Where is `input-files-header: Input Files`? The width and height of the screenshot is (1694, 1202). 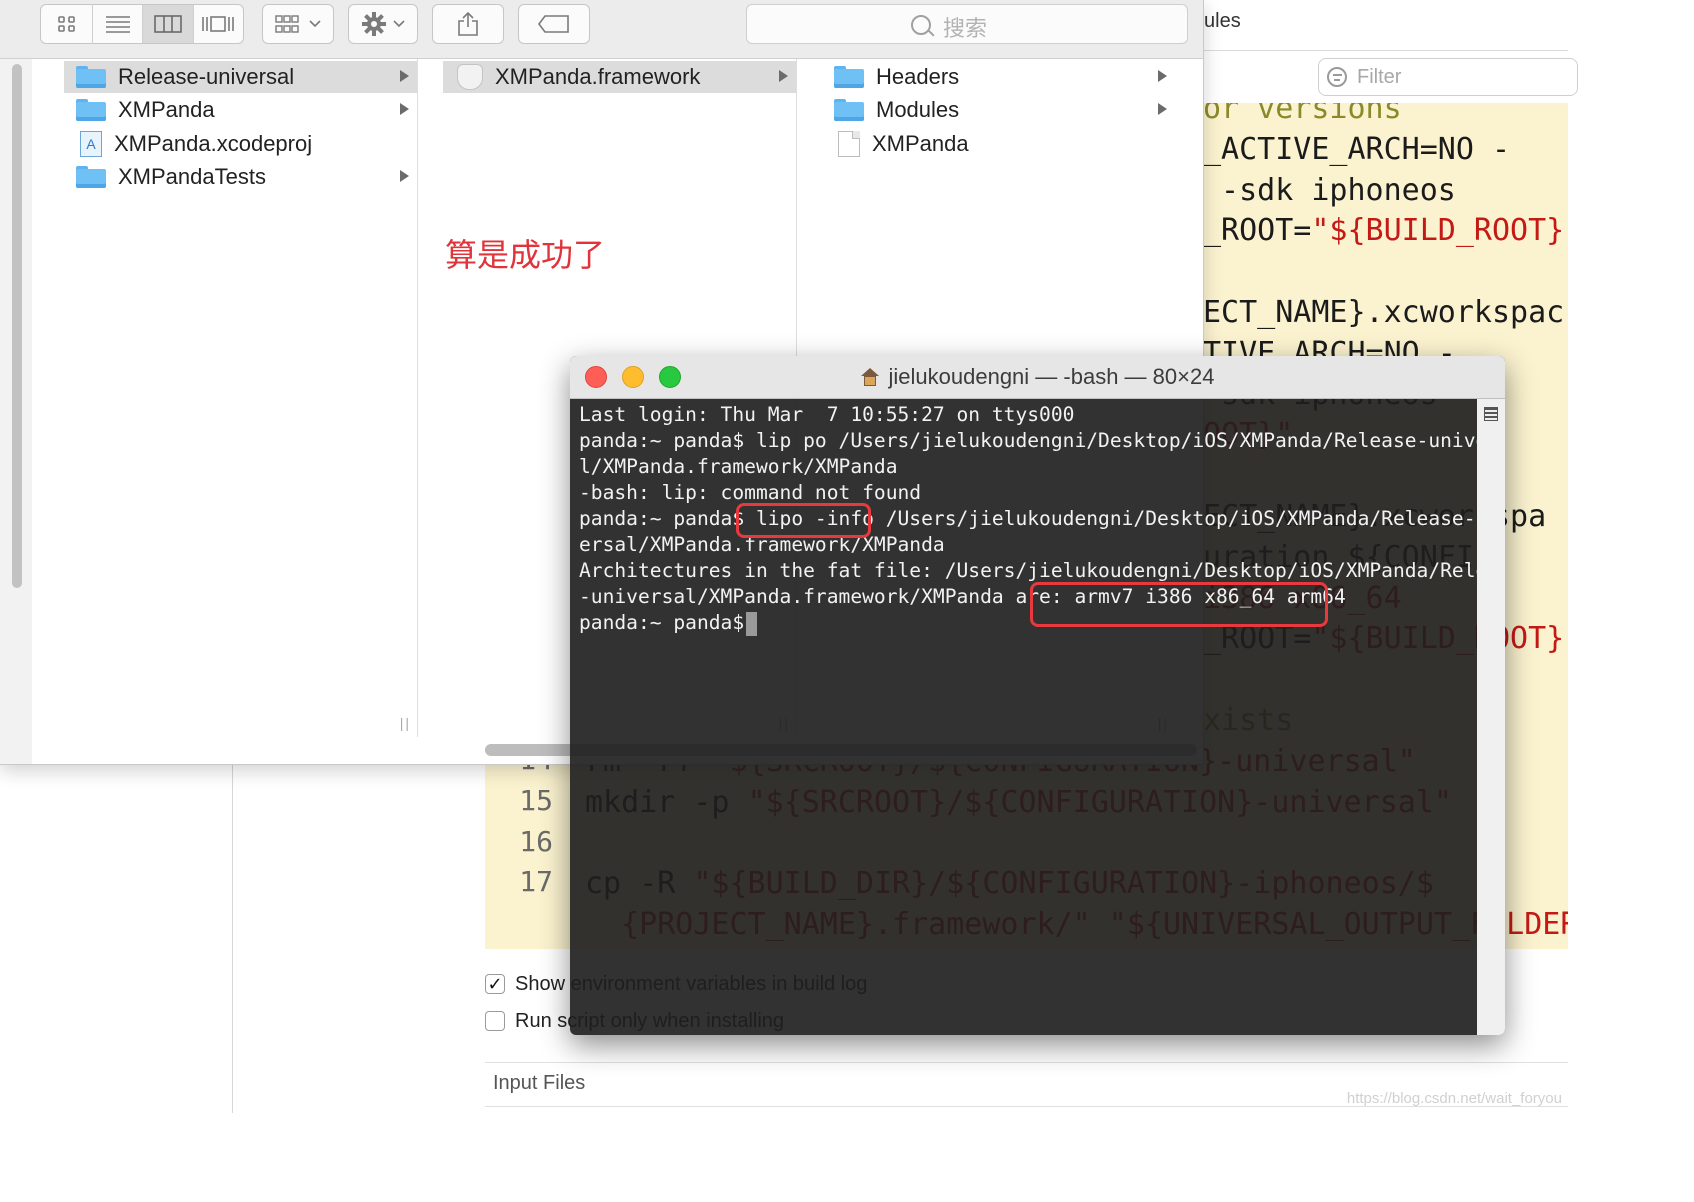 input-files-header: Input Files is located at coordinates (539, 1083).